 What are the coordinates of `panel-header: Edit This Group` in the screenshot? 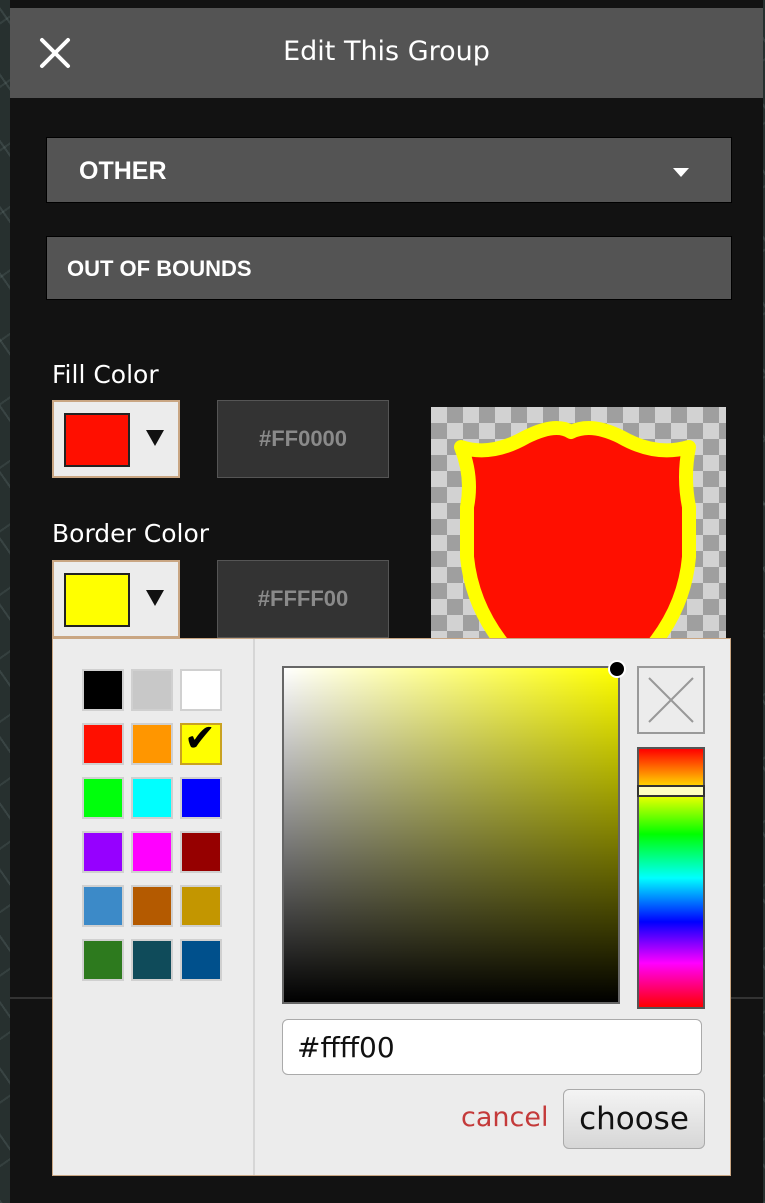 It's located at (386, 53).